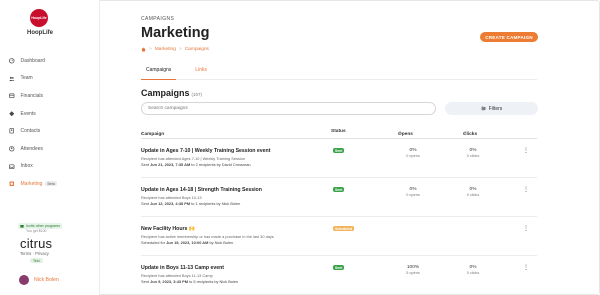  What do you see at coordinates (153, 242) in the screenshot?
I see `sent-label: Scheduled for` at bounding box center [153, 242].